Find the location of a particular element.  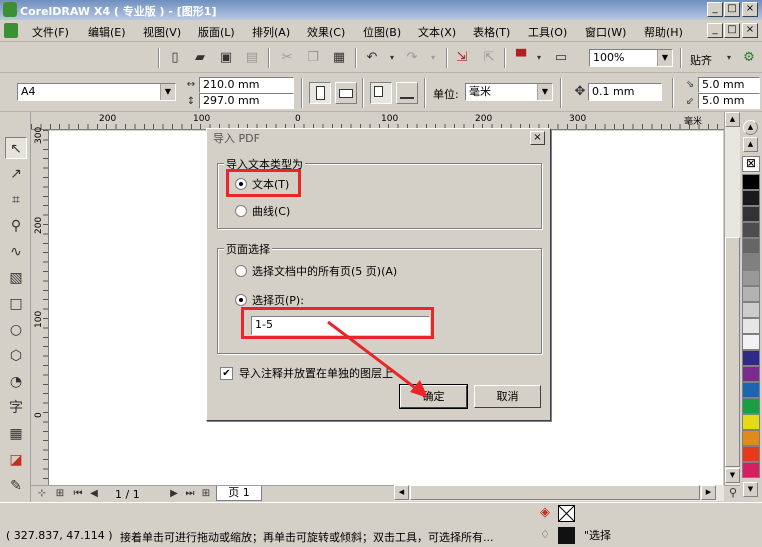

arrow-line is located at coordinates (373, 356).